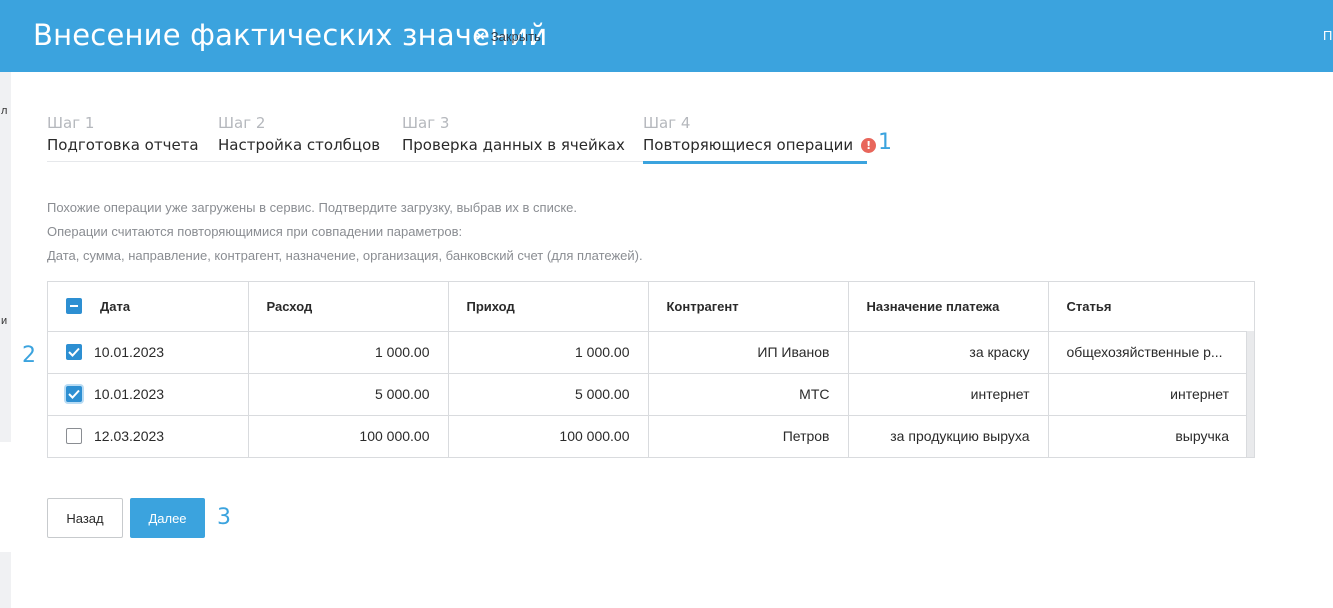 The width and height of the screenshot is (1333, 608). What do you see at coordinates (548, 436) in the screenshot?
I see `cell-income: 100 000.00` at bounding box center [548, 436].